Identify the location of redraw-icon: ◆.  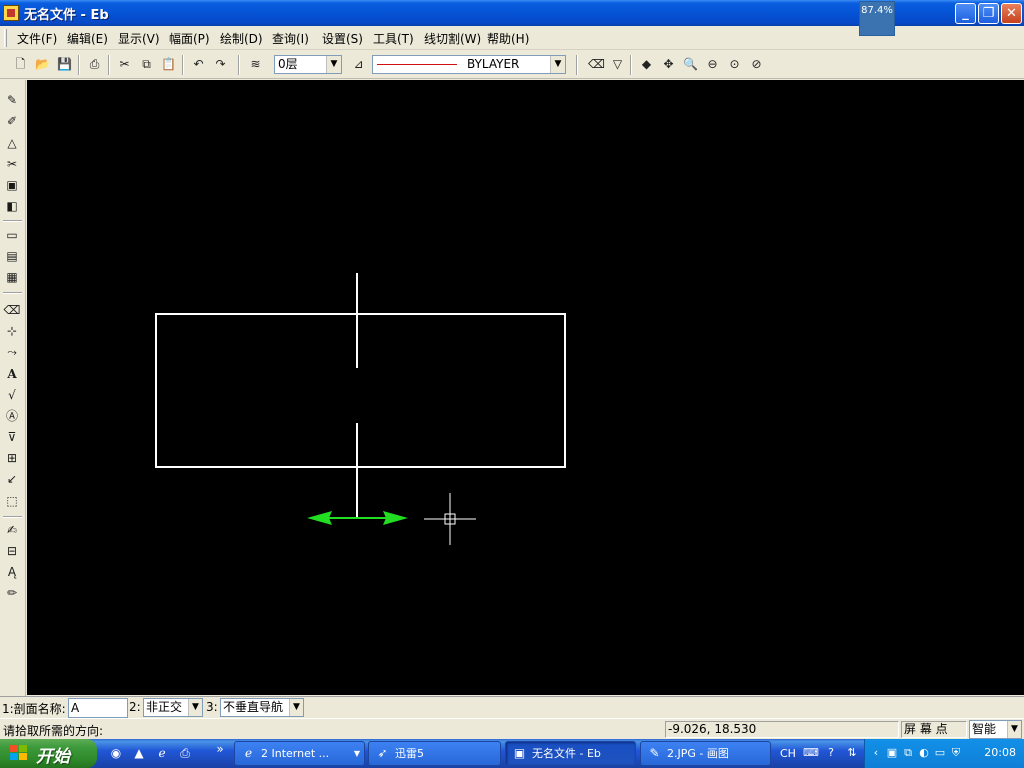
(646, 64).